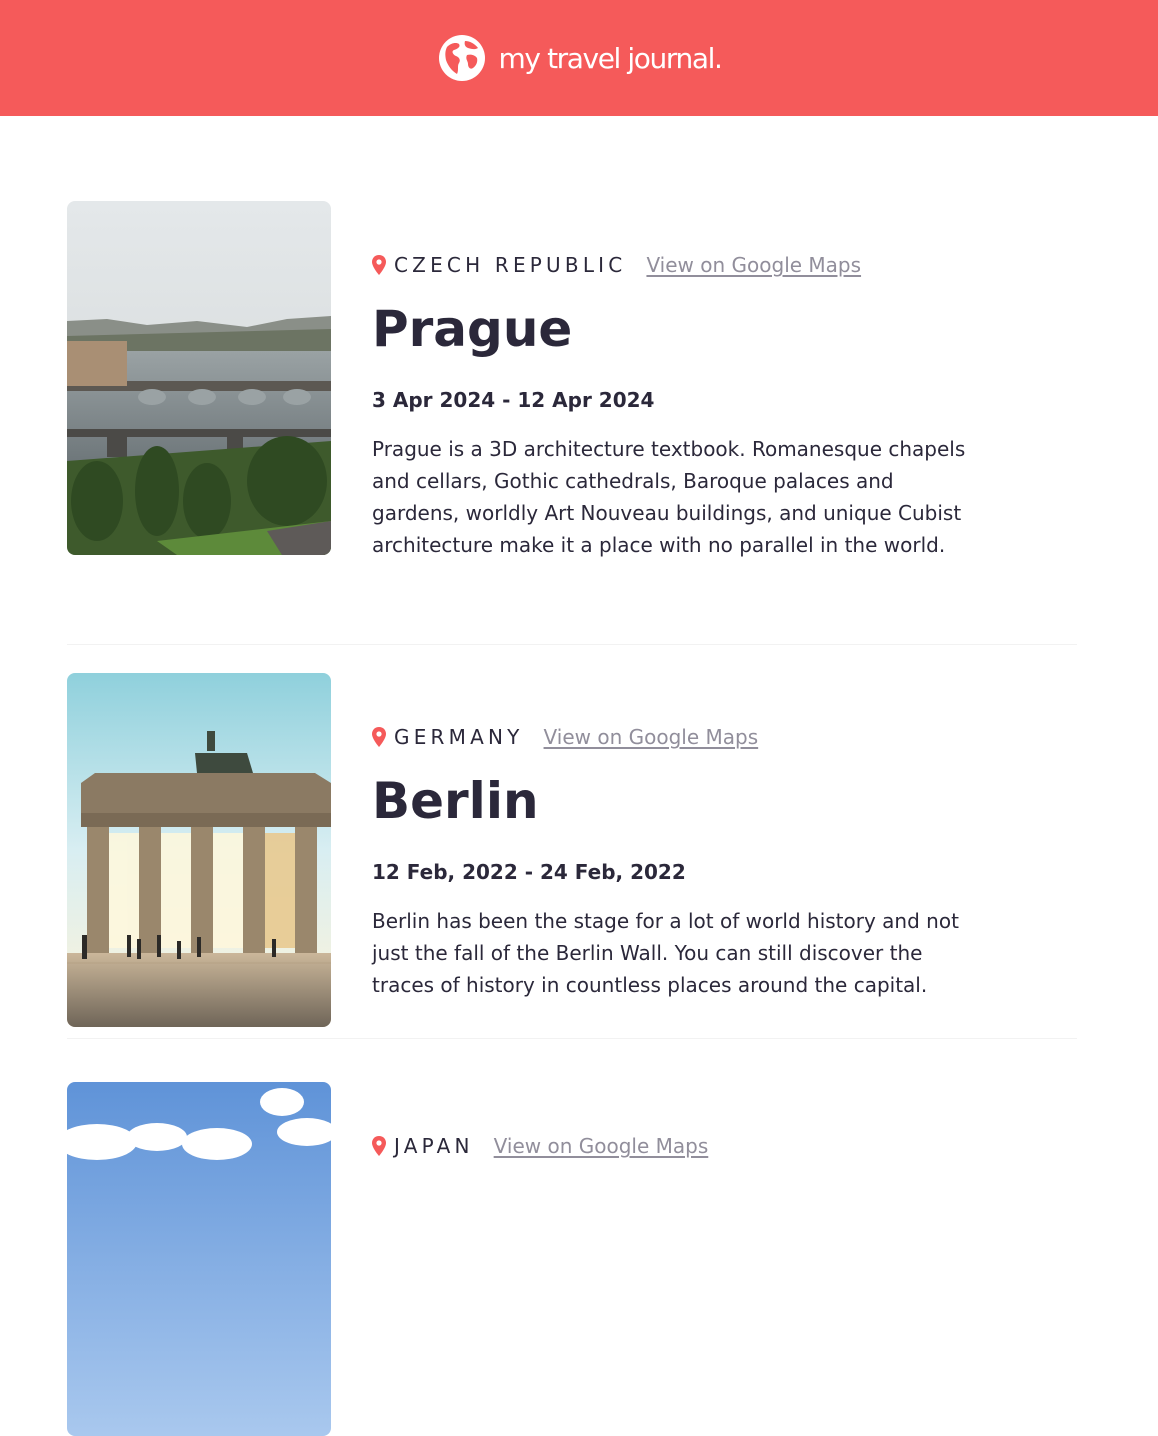 The height and width of the screenshot is (1436, 1158). Describe the element at coordinates (434, 1146) in the screenshot. I see `country-label: JAPAN` at that location.